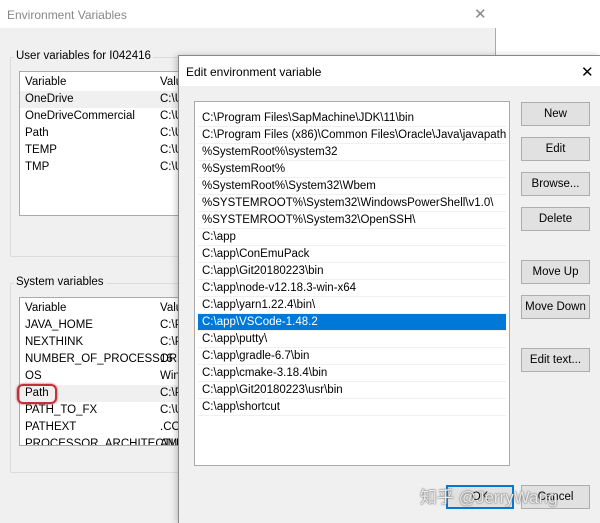  Describe the element at coordinates (54, 342) in the screenshot. I see `variable-name: NEXTHINK` at that location.